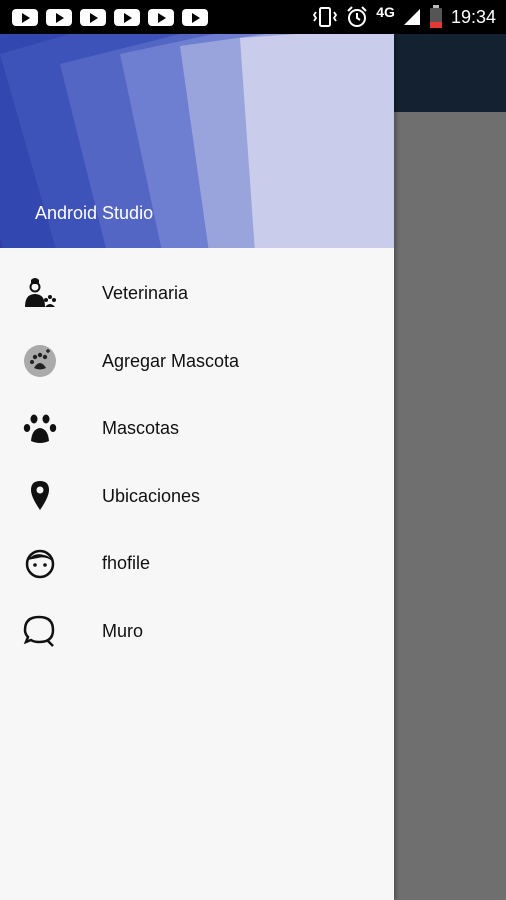 This screenshot has height=900, width=506. What do you see at coordinates (94, 213) in the screenshot?
I see `drawer-header-title: Android Studio` at bounding box center [94, 213].